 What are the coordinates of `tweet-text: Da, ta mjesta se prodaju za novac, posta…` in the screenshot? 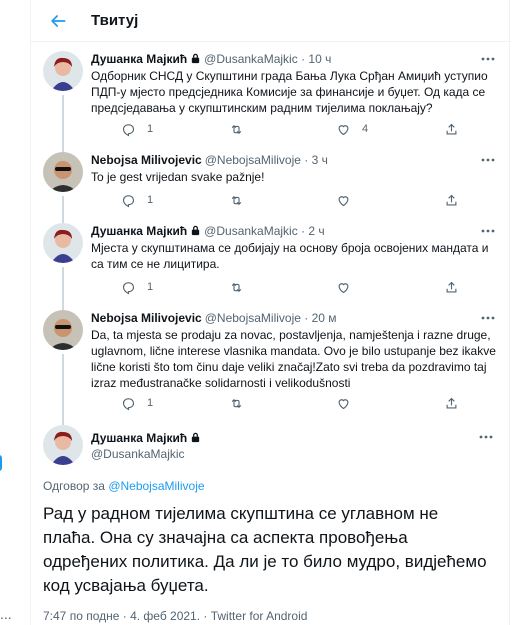 It's located at (293, 359).